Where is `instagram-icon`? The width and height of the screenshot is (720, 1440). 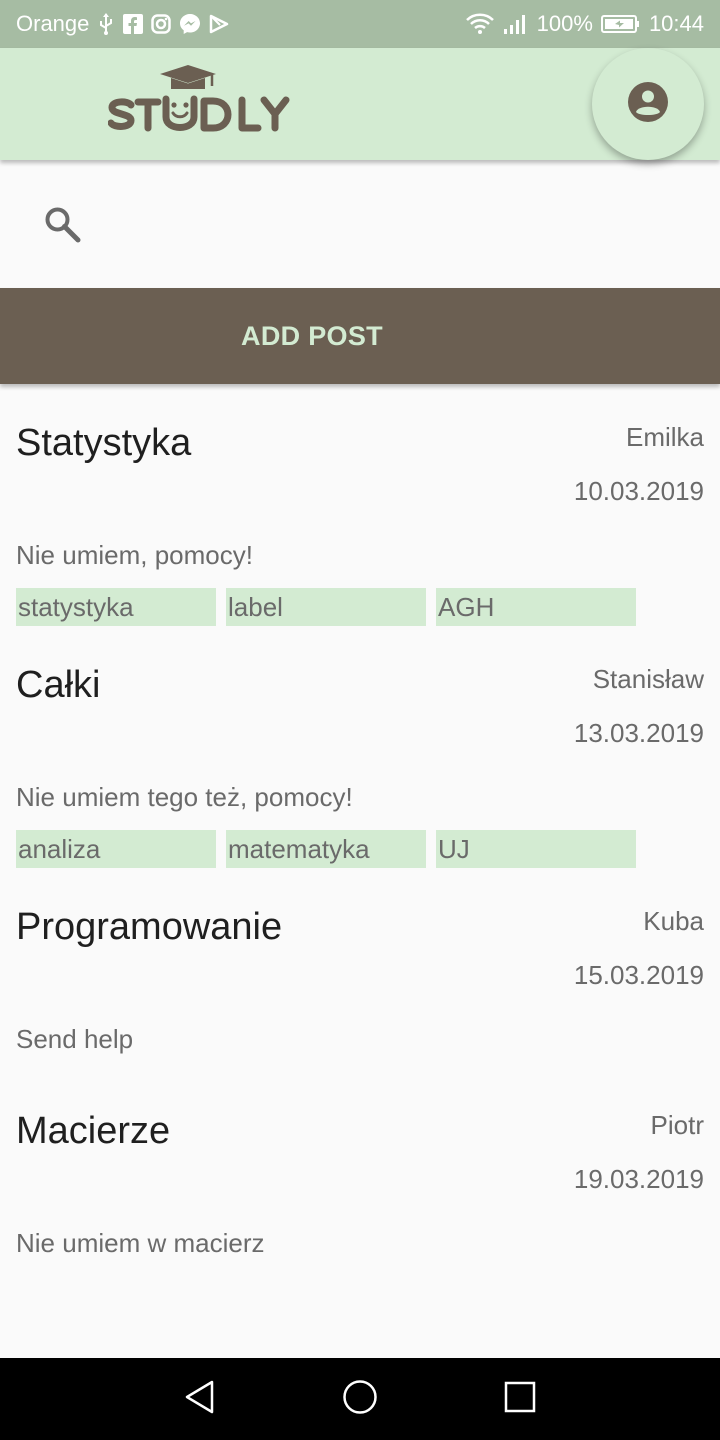 instagram-icon is located at coordinates (161, 24).